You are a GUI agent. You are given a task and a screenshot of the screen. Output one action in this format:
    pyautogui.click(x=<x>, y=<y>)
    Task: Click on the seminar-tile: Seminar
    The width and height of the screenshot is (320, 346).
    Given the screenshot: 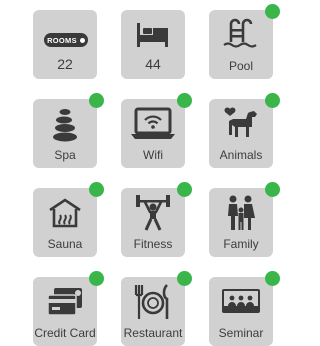 What is the action you would take?
    pyautogui.click(x=244, y=308)
    